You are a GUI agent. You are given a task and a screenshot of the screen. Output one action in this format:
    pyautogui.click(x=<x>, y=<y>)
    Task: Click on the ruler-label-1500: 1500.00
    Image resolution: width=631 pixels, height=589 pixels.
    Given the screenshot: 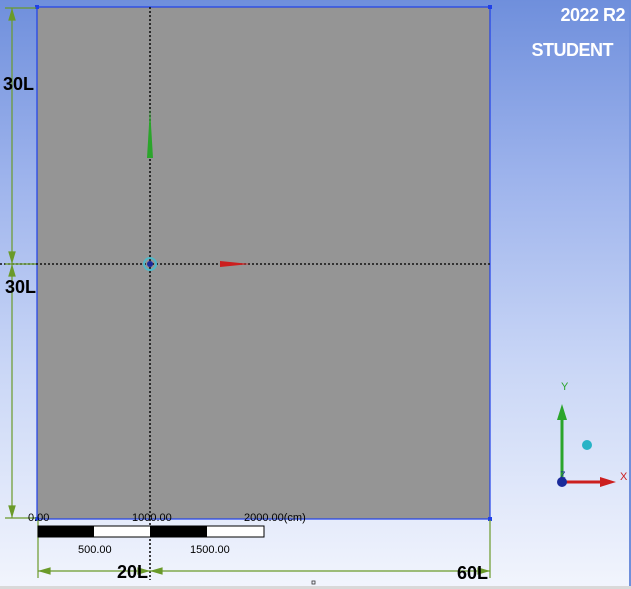 What is the action you would take?
    pyautogui.click(x=210, y=550)
    